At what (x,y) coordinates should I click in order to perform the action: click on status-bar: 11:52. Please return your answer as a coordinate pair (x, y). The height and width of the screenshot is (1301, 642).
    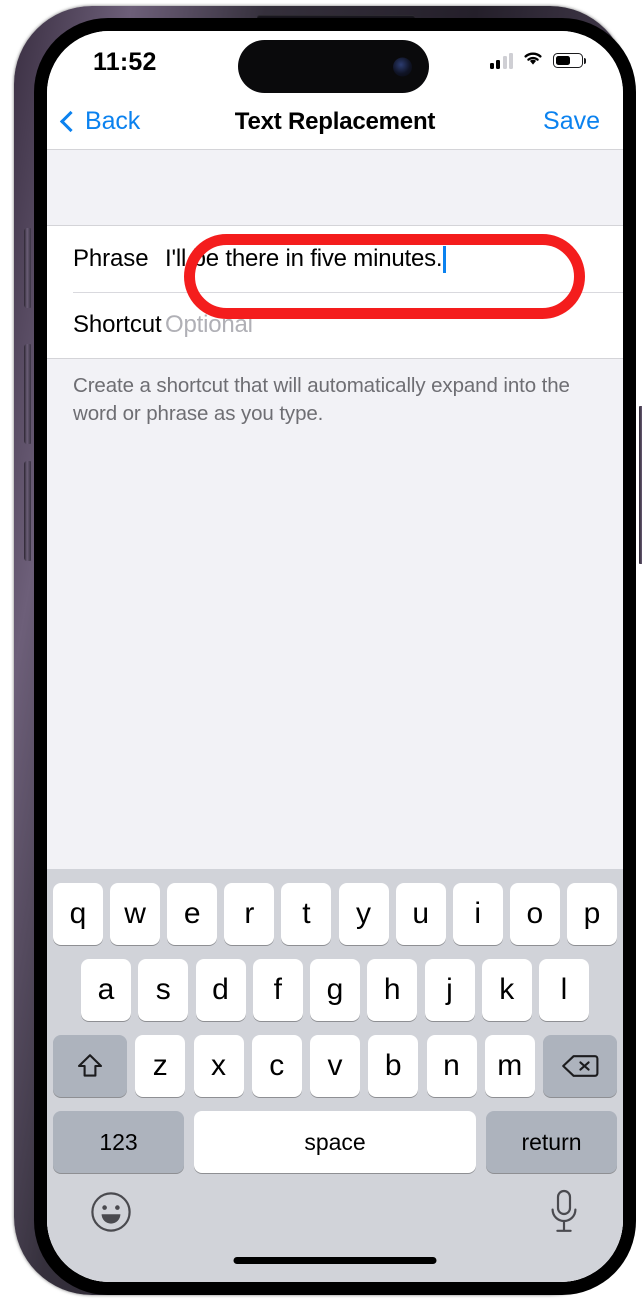
    Looking at the image, I should click on (335, 62).